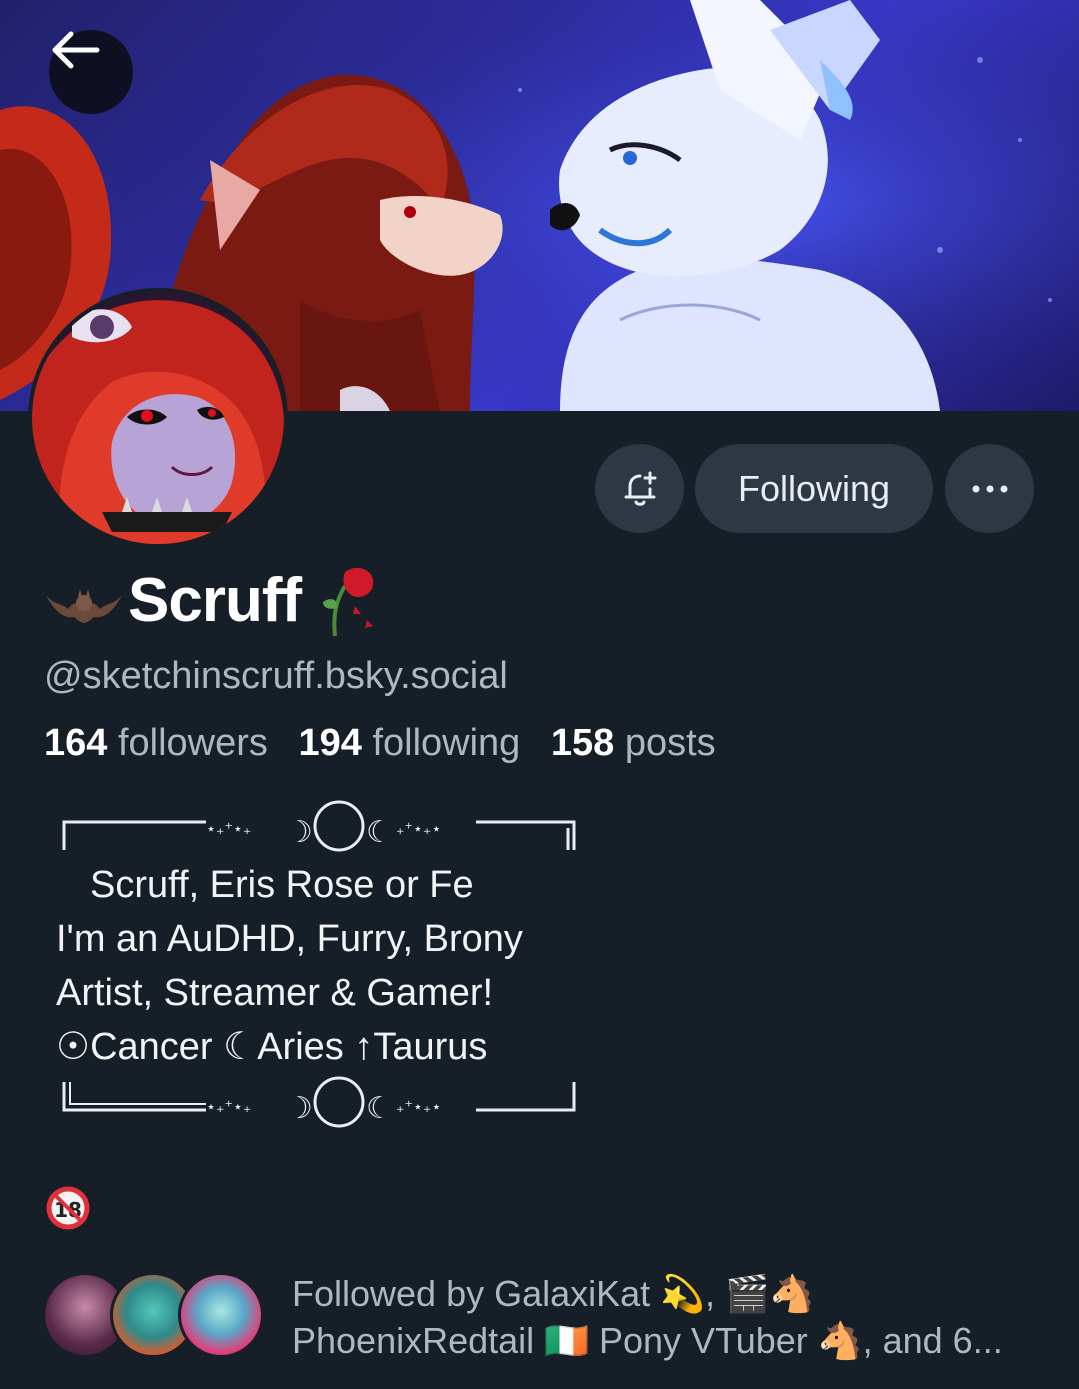 The height and width of the screenshot is (1389, 1079). What do you see at coordinates (192, 743) in the screenshot?
I see `followers-label: followers` at bounding box center [192, 743].